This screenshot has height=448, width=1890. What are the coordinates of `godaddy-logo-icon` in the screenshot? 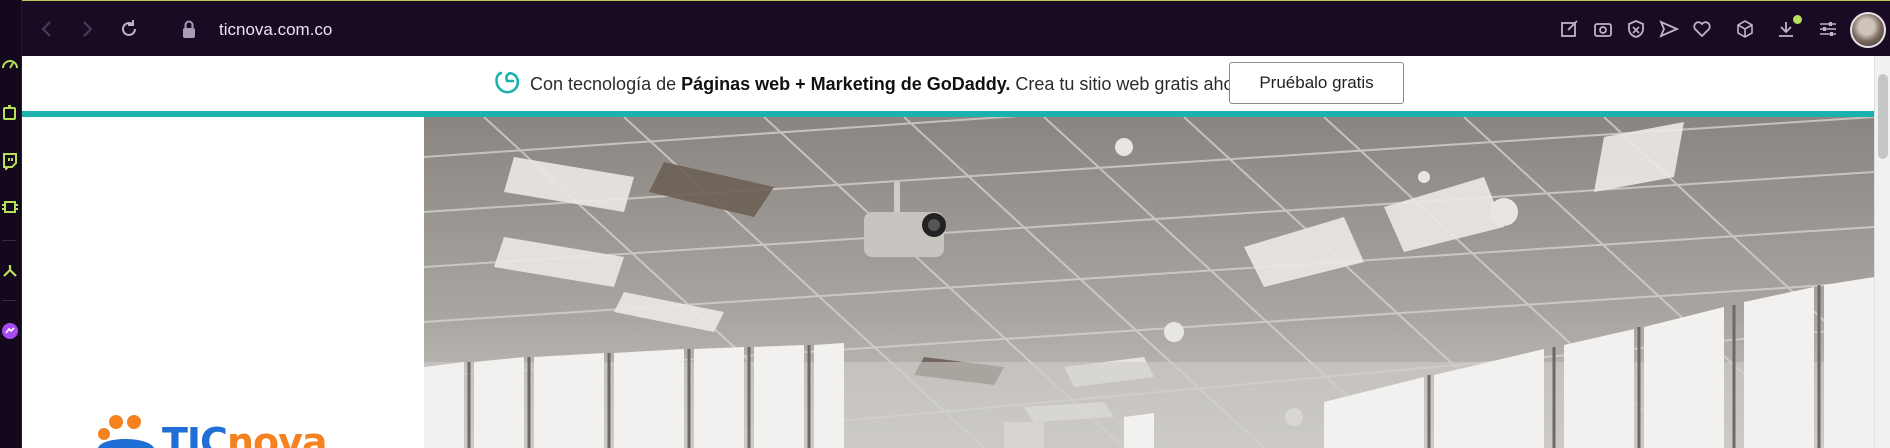 It's located at (507, 82).